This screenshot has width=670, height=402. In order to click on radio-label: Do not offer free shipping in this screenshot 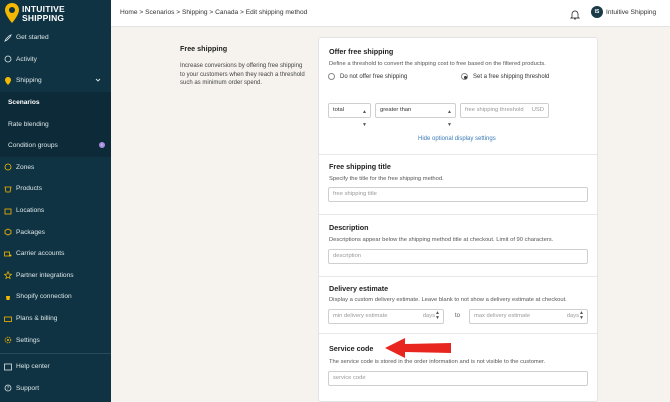, I will do `click(374, 76)`.